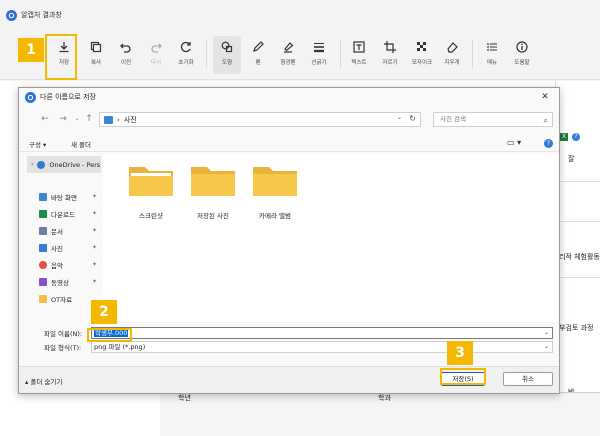 The image size is (600, 436). I want to click on dialog-titlebar: 다른 이름으로 저장 ✕, so click(289, 97).